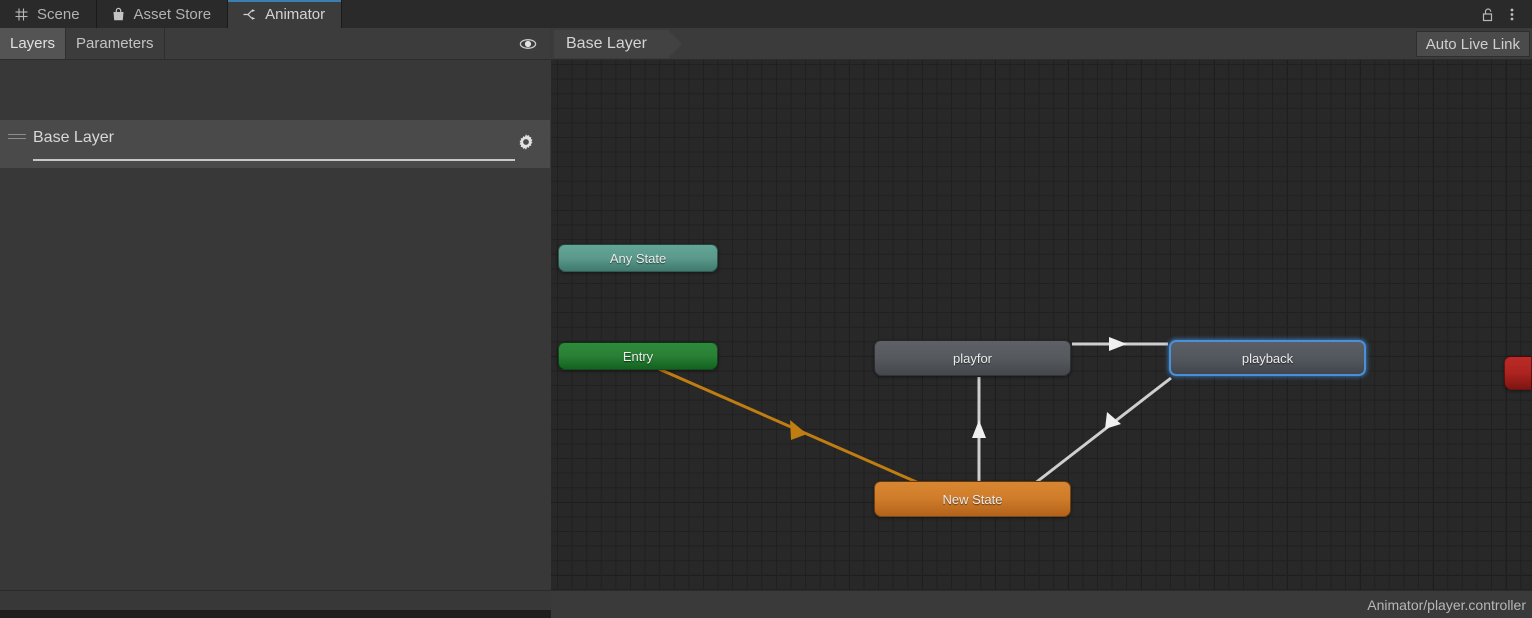 Image resolution: width=1532 pixels, height=618 pixels. I want to click on panel-tab-parameters-label: Parameters, so click(115, 43).